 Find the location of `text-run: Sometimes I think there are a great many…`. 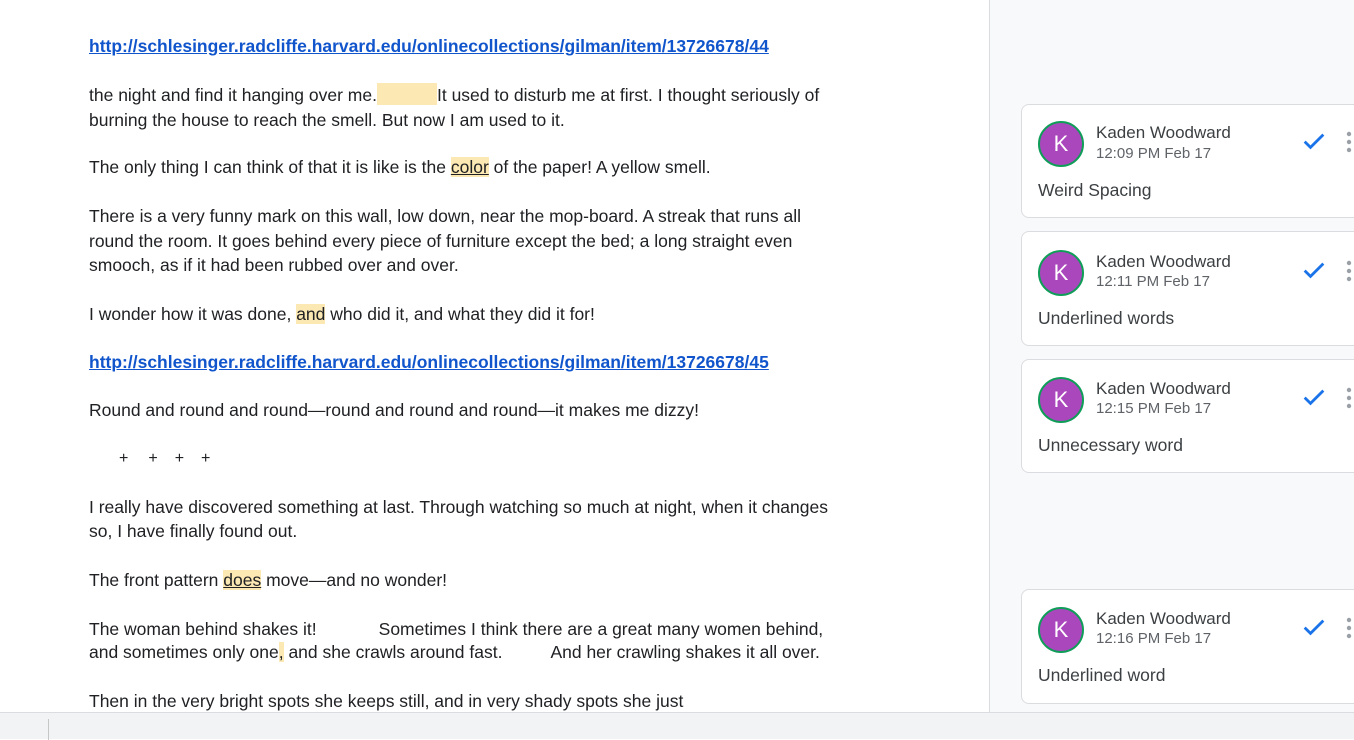

text-run: Sometimes I think there are a great many… is located at coordinates (601, 629).